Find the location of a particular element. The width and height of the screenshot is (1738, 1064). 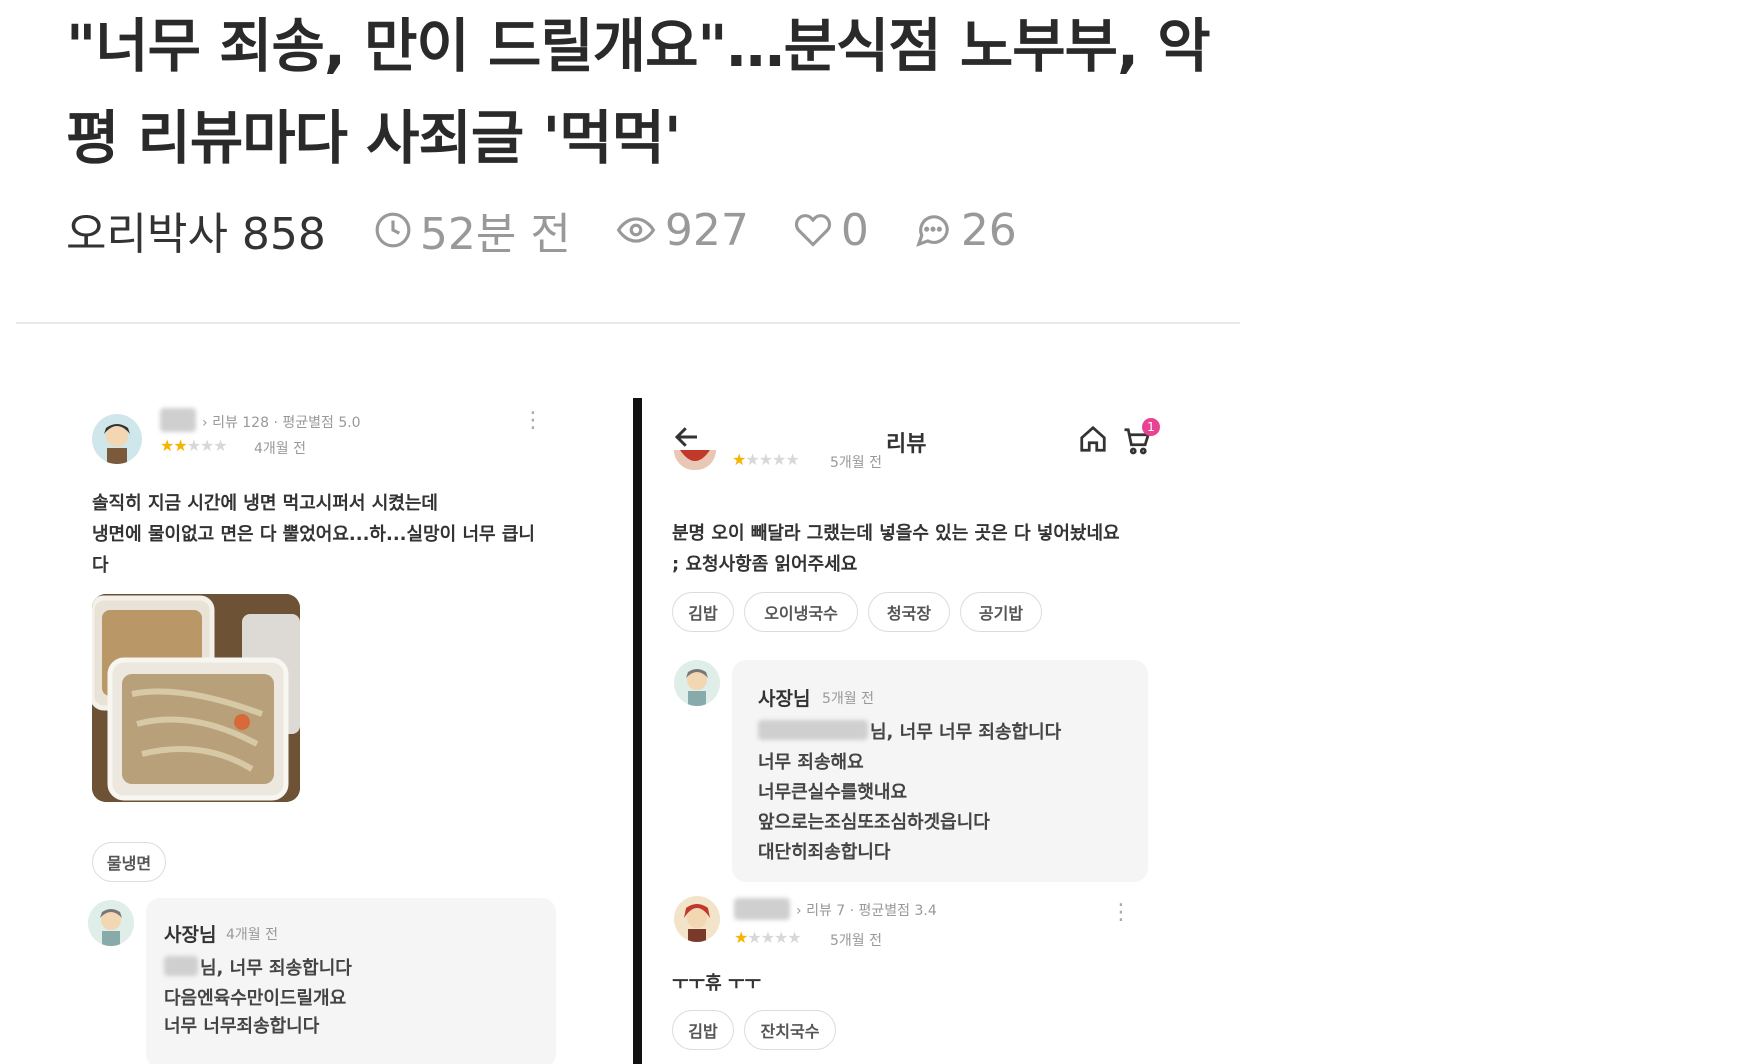

comment-count: 26 is located at coordinates (988, 230).